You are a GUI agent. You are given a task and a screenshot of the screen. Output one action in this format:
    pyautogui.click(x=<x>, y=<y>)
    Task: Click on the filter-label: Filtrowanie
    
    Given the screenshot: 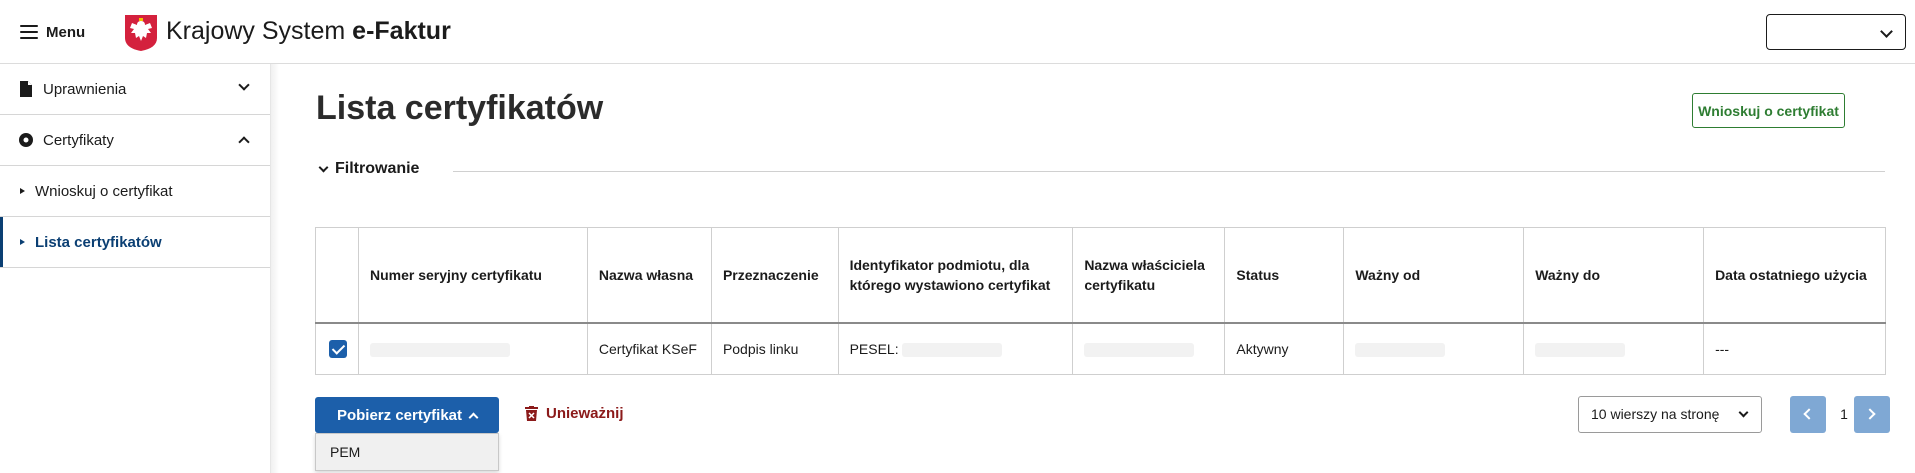 What is the action you would take?
    pyautogui.click(x=377, y=168)
    